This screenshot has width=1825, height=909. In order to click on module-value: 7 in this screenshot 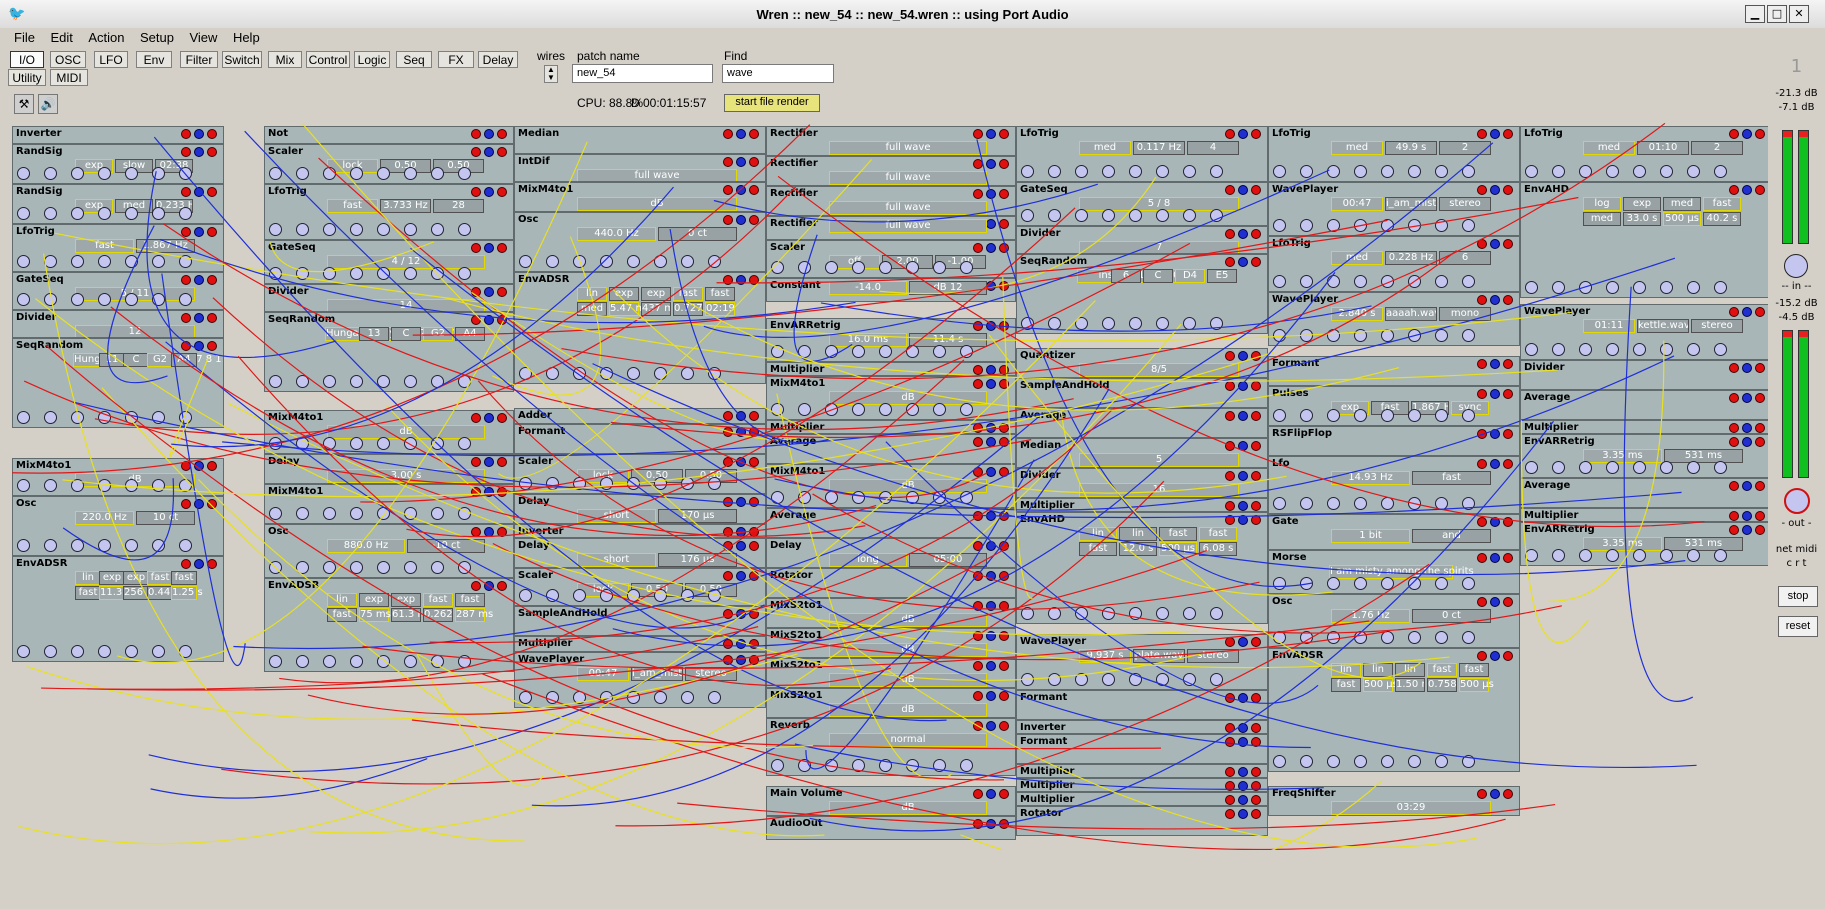, I will do `click(1159, 247)`.